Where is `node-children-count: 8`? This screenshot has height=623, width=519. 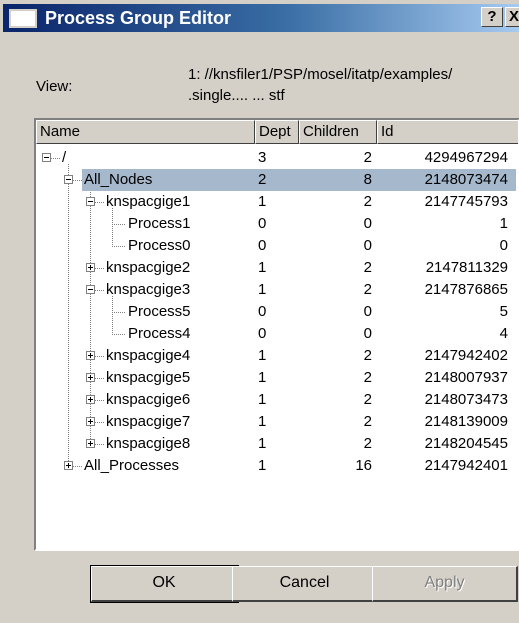 node-children-count: 8 is located at coordinates (367, 179).